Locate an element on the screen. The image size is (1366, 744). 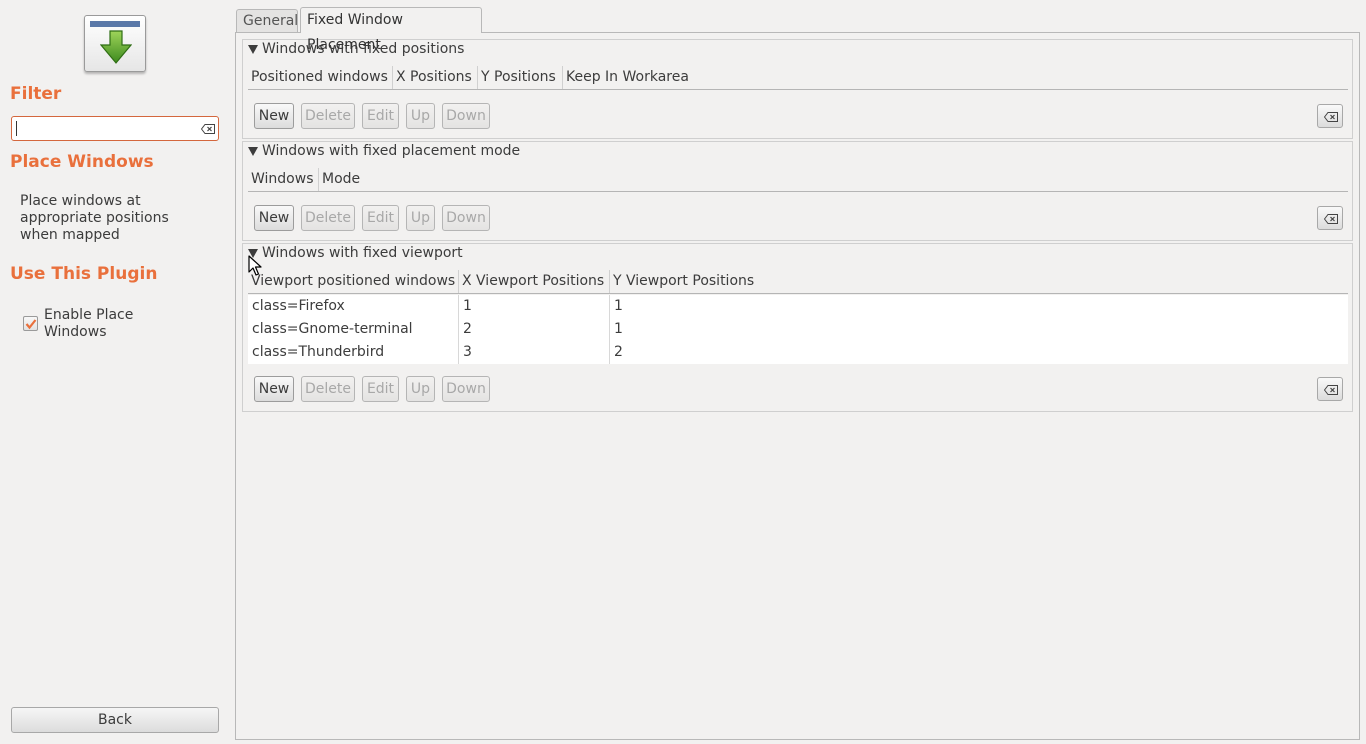
checkmark-icon is located at coordinates (31, 324).